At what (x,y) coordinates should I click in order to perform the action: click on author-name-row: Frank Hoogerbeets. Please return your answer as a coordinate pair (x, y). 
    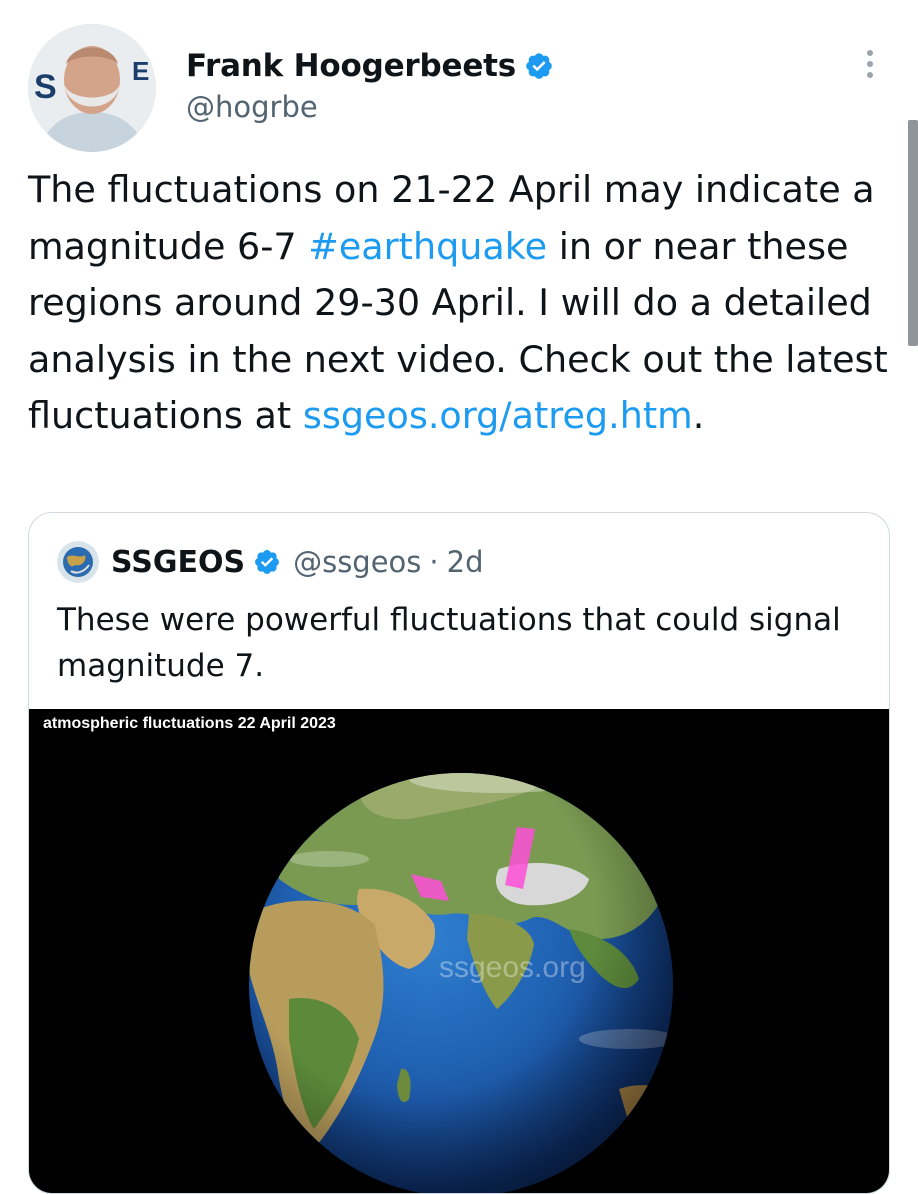
    Looking at the image, I should click on (370, 66).